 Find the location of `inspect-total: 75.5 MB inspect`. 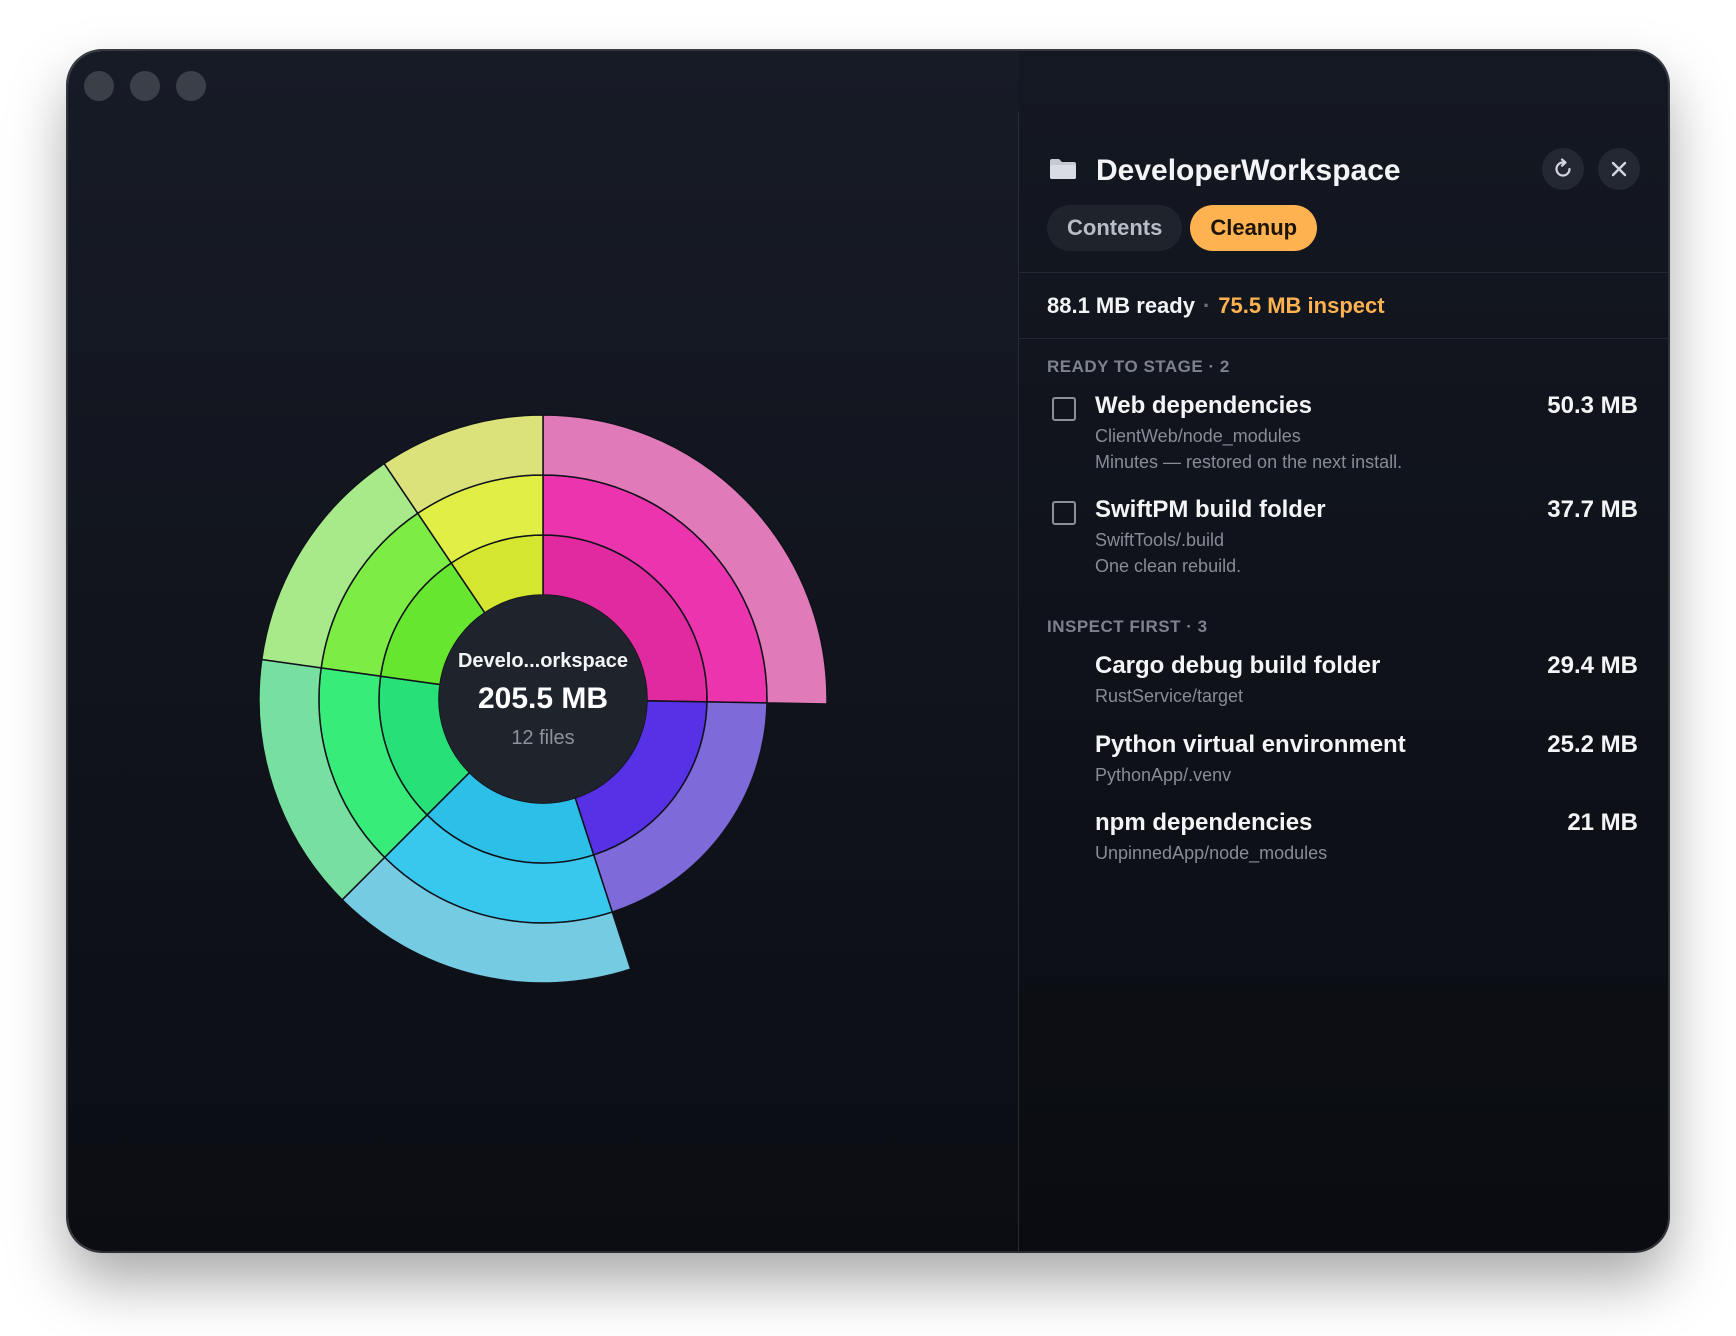

inspect-total: 75.5 MB inspect is located at coordinates (1301, 305).